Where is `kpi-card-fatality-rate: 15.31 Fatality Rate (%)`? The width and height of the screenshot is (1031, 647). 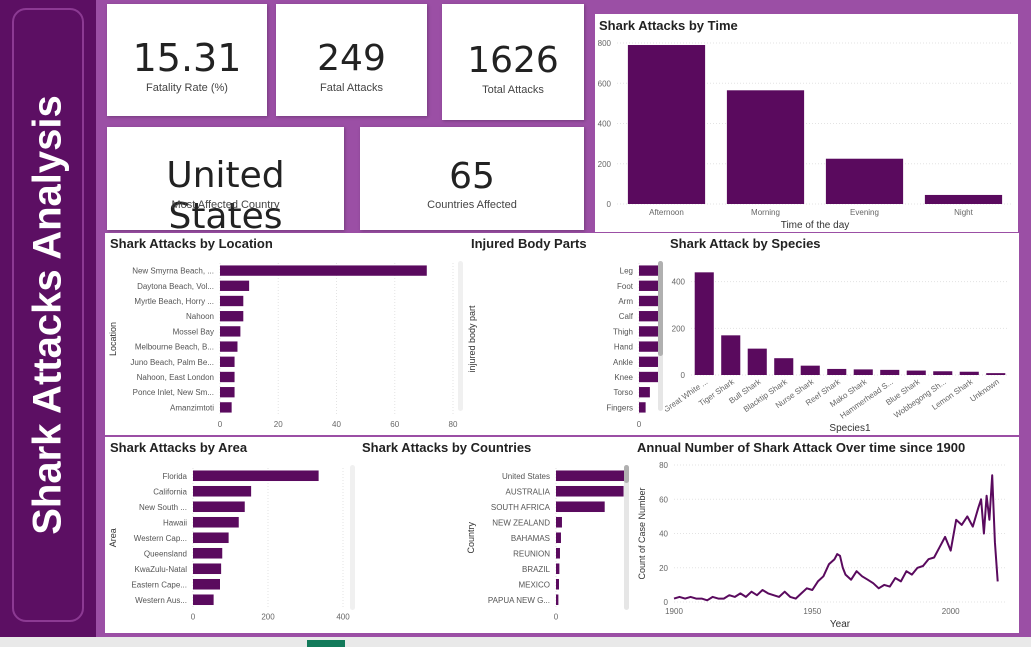 kpi-card-fatality-rate: 15.31 Fatality Rate (%) is located at coordinates (187, 60).